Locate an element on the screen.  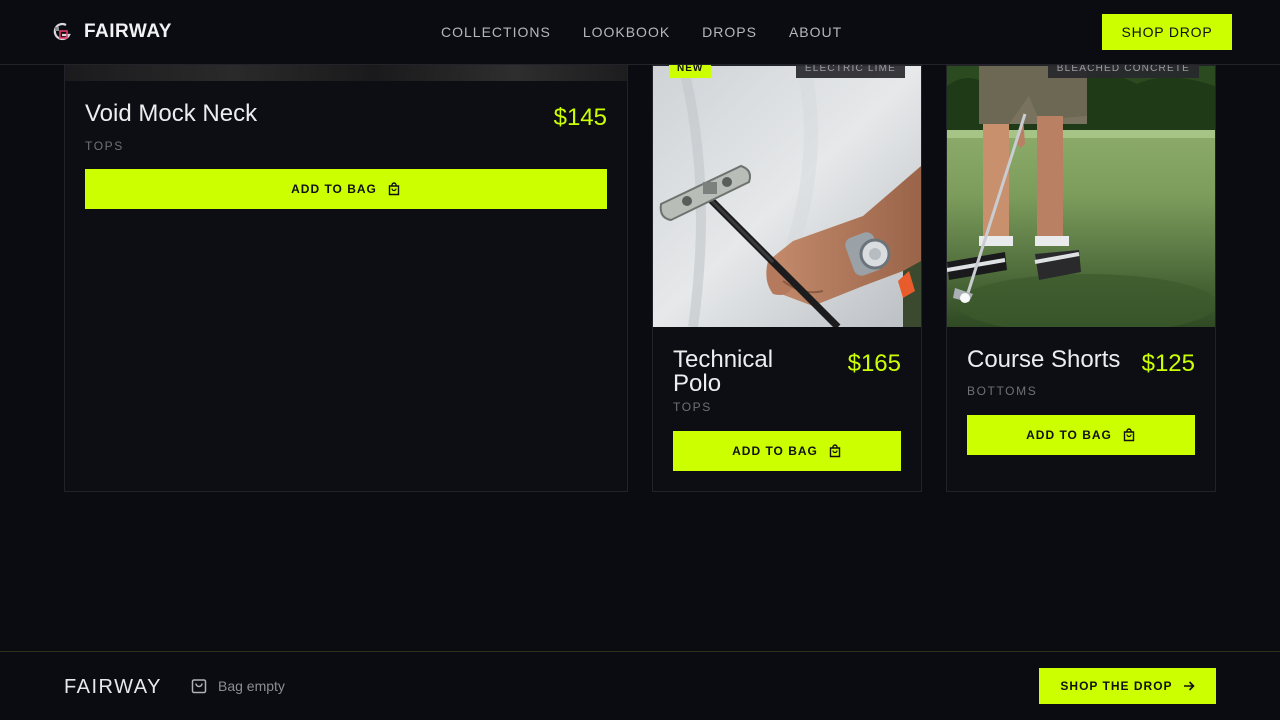
brand-logo: FAIRWAY is located at coordinates (112, 32).